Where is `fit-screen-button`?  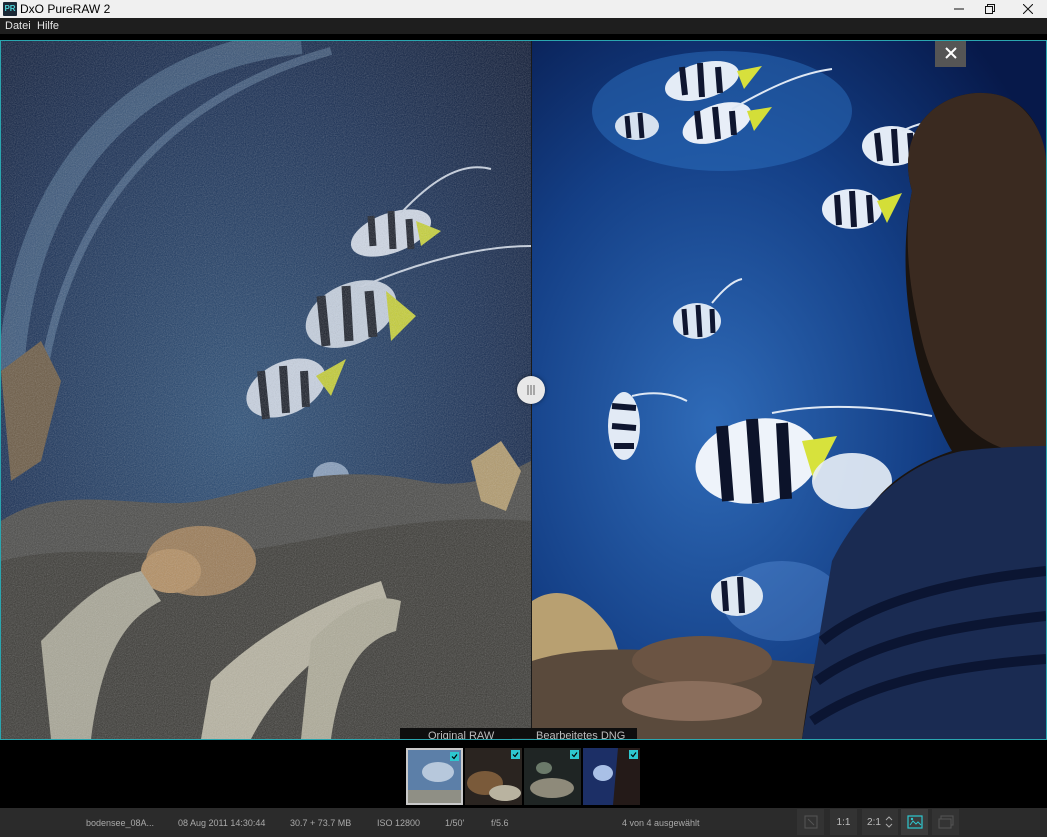
fit-screen-button is located at coordinates (810, 822).